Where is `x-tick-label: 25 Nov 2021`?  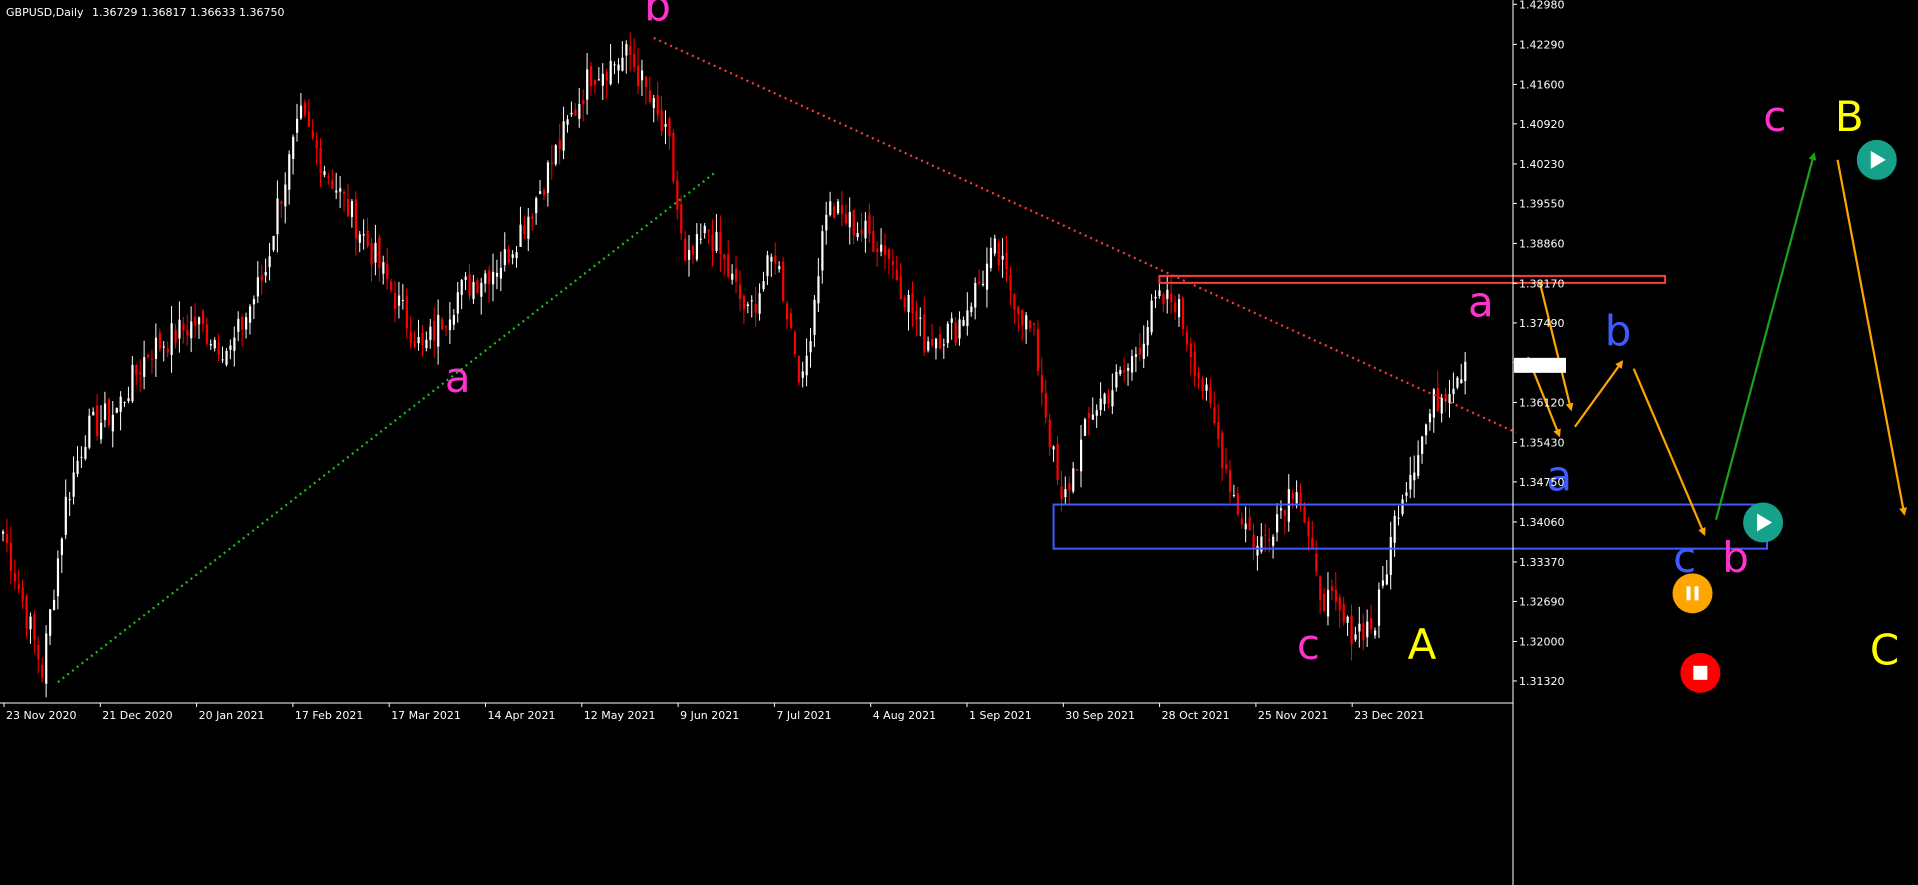
x-tick-label: 25 Nov 2021 is located at coordinates (1293, 715).